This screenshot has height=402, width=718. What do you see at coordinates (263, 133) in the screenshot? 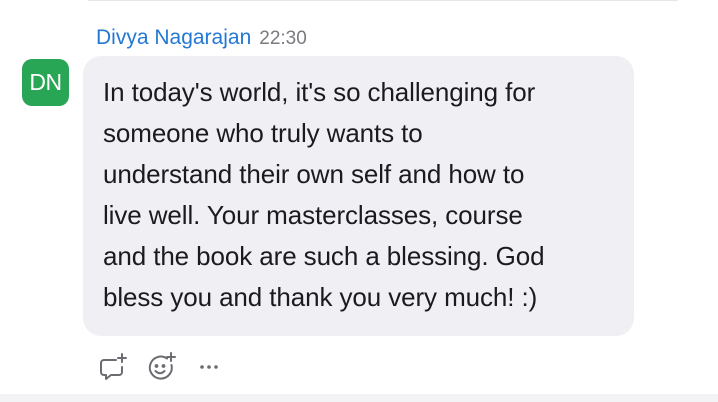
I see `message-line: someone who truly wants to` at bounding box center [263, 133].